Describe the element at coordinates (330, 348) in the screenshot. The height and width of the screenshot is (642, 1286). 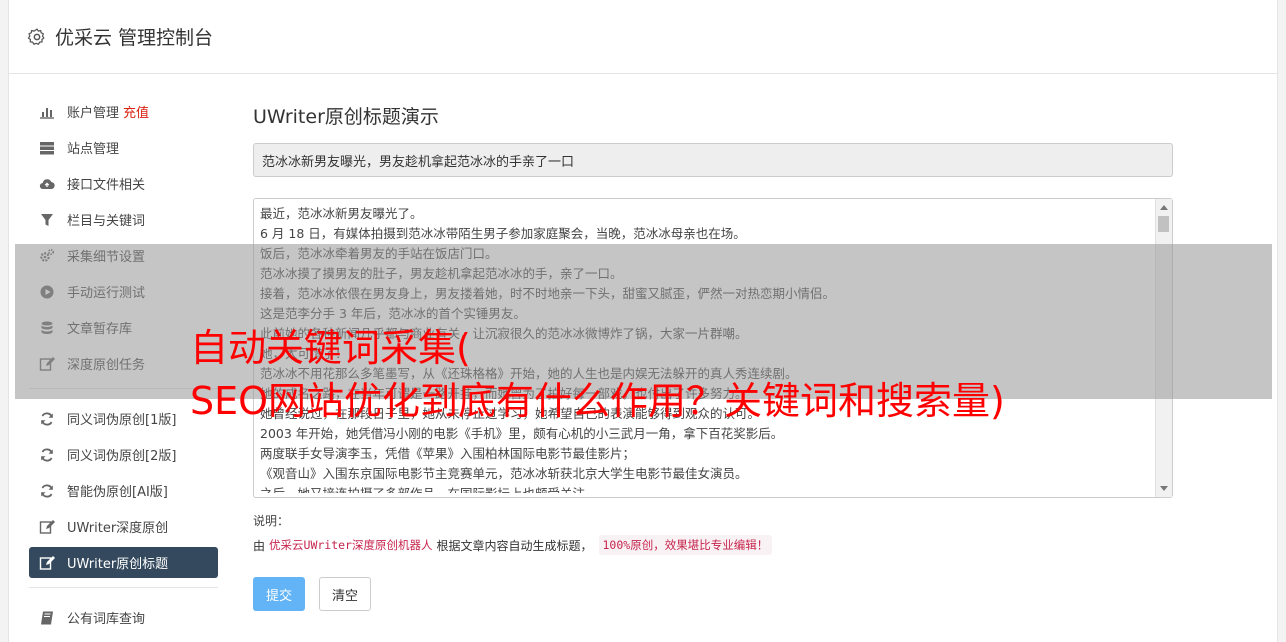
I see `watermark-line-1: 自动关键词采集(` at that location.